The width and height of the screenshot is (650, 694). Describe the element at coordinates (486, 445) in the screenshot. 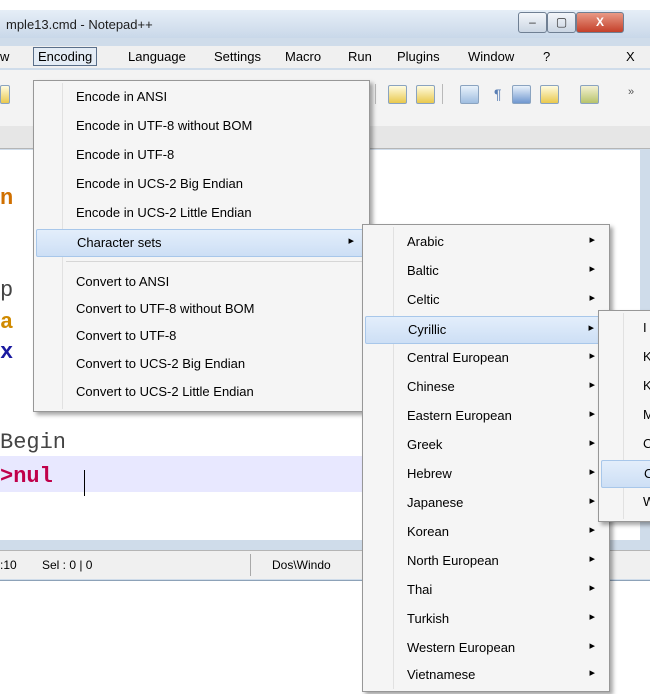

I see `menu-item-charset: Greek ▸` at that location.